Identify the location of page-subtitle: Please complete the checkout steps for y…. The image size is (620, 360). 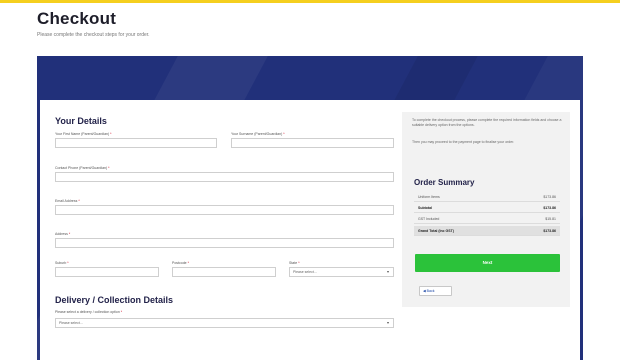
(93, 35).